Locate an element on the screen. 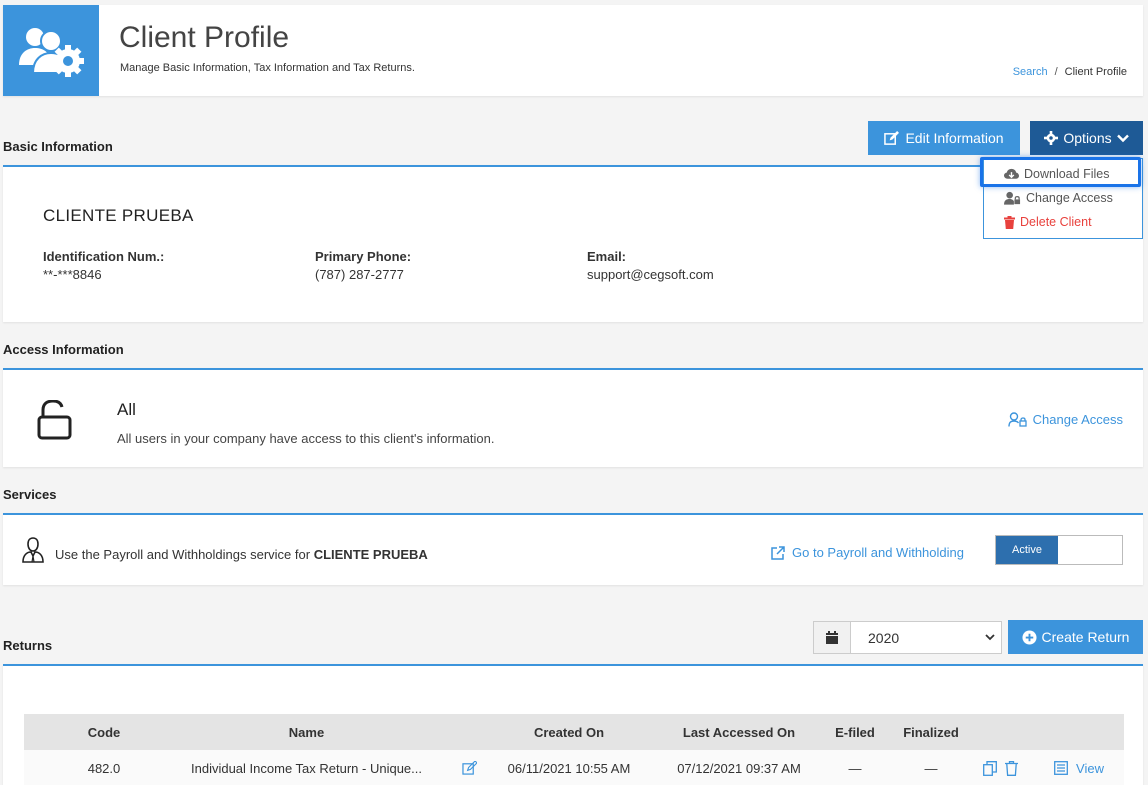  toggle-active-label: Active is located at coordinates (1027, 550).